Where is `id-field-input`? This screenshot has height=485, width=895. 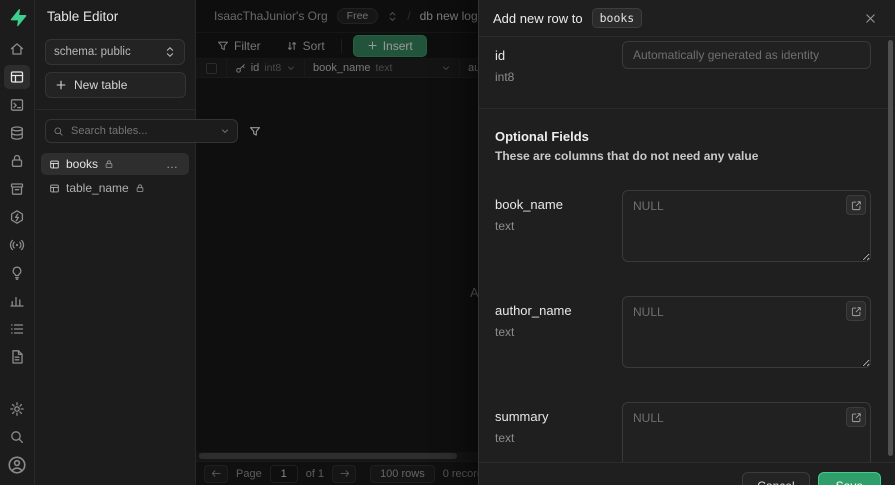
id-field-input is located at coordinates (746, 55).